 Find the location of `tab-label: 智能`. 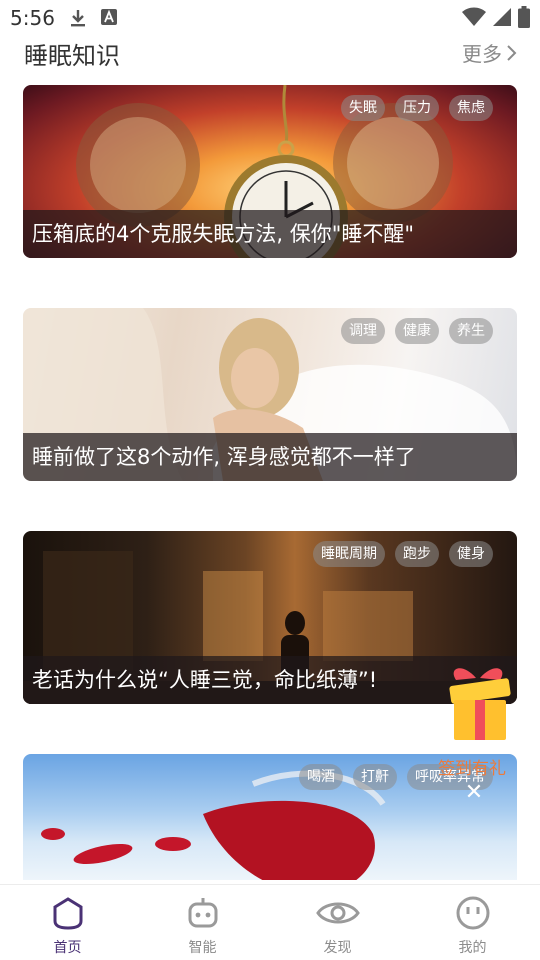

tab-label: 智能 is located at coordinates (202, 948).